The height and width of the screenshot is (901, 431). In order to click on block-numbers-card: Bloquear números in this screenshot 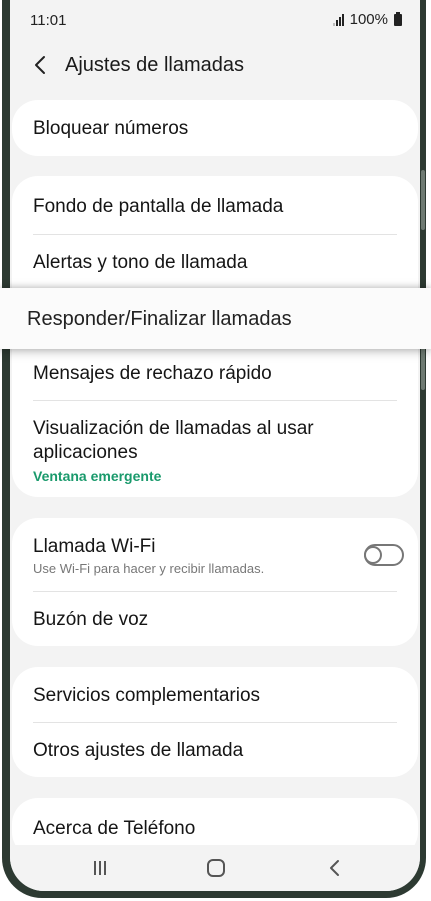, I will do `click(215, 128)`.